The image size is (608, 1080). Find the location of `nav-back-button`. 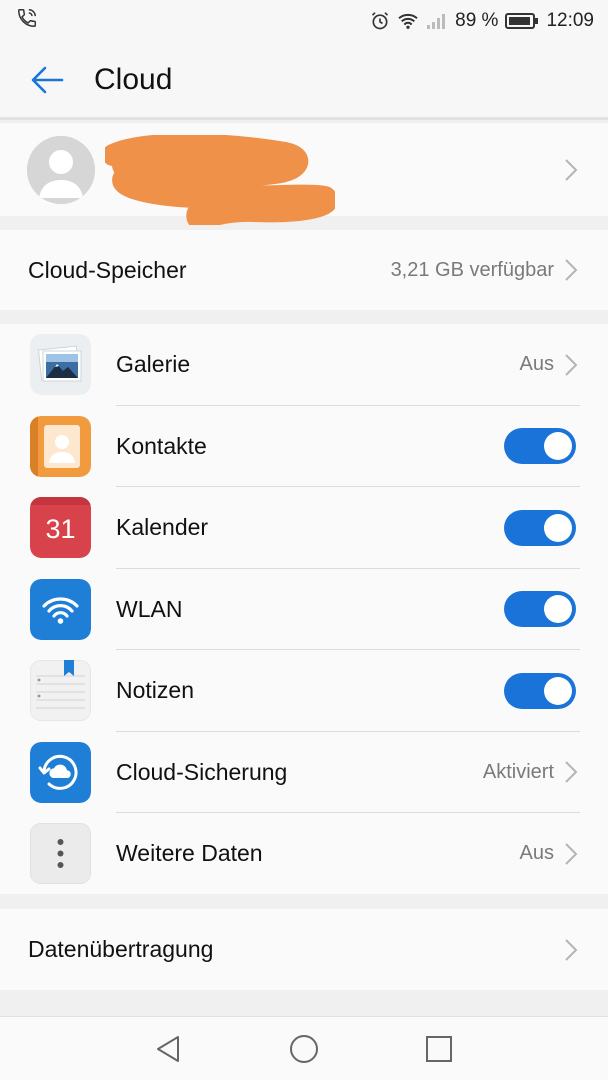

nav-back-button is located at coordinates (168, 1049).